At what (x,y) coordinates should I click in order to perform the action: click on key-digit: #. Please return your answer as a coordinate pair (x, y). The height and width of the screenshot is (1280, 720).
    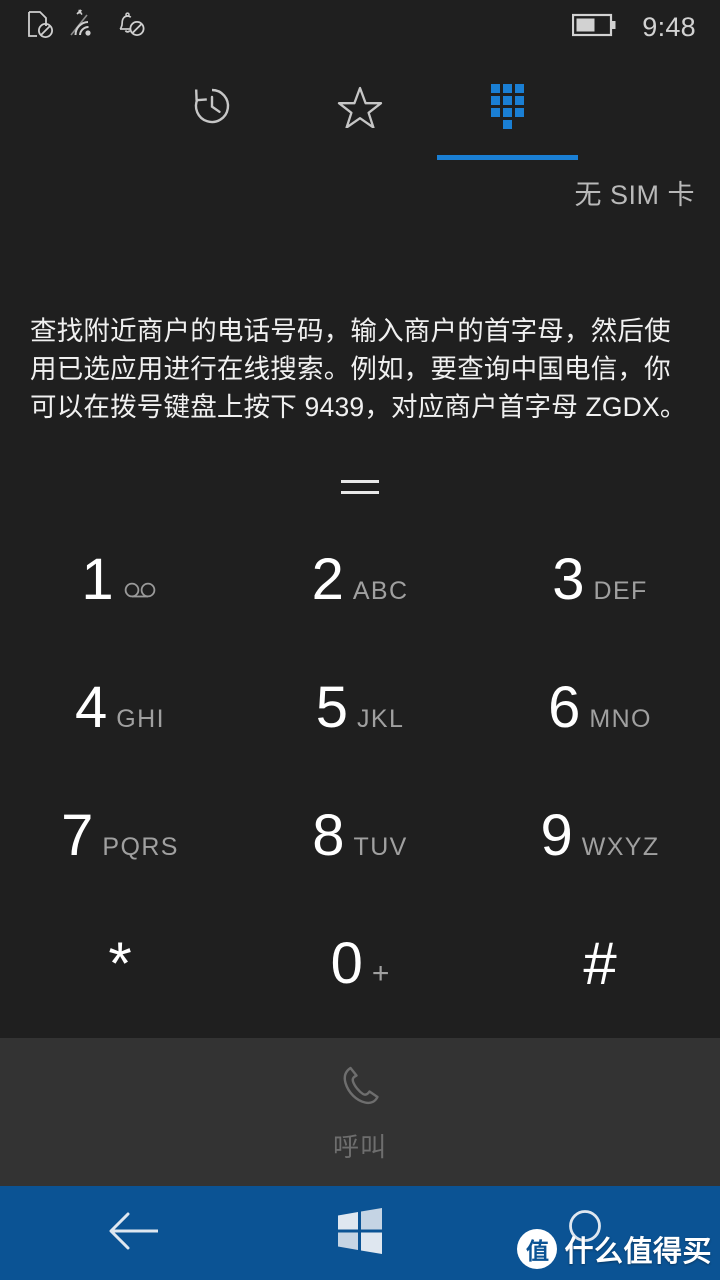
    Looking at the image, I should click on (600, 963).